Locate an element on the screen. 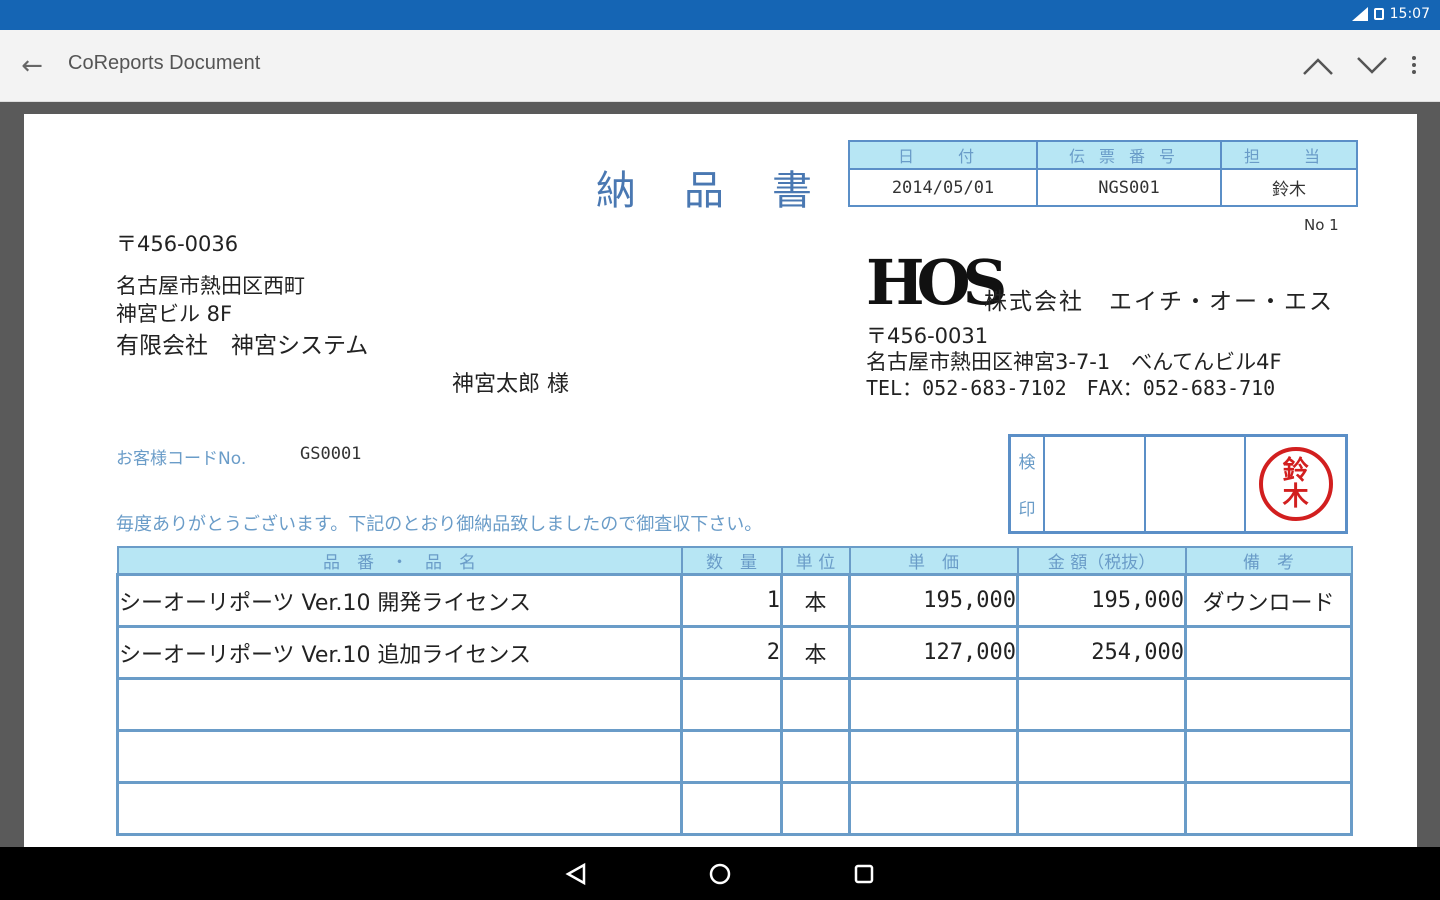 The image size is (1440, 900). seal-stamp: 鈴 木 is located at coordinates (1295, 484).